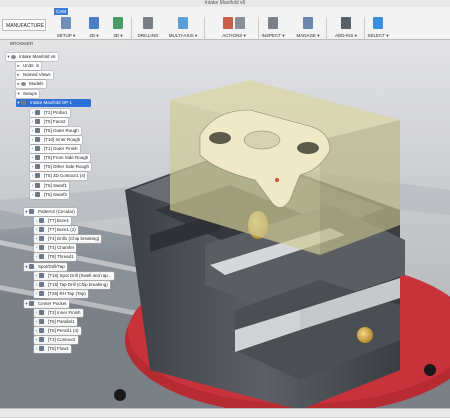  I want to click on inspect-icon, so click(273, 23).